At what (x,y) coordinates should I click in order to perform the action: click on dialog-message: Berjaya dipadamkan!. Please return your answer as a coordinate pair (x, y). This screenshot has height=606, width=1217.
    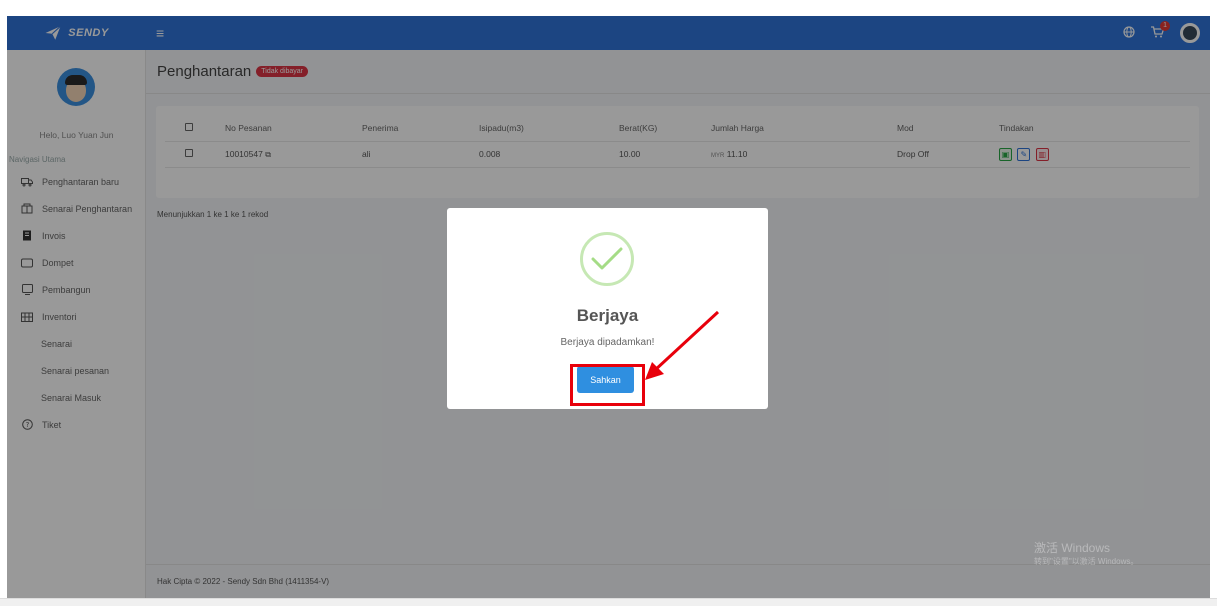
    Looking at the image, I should click on (607, 342).